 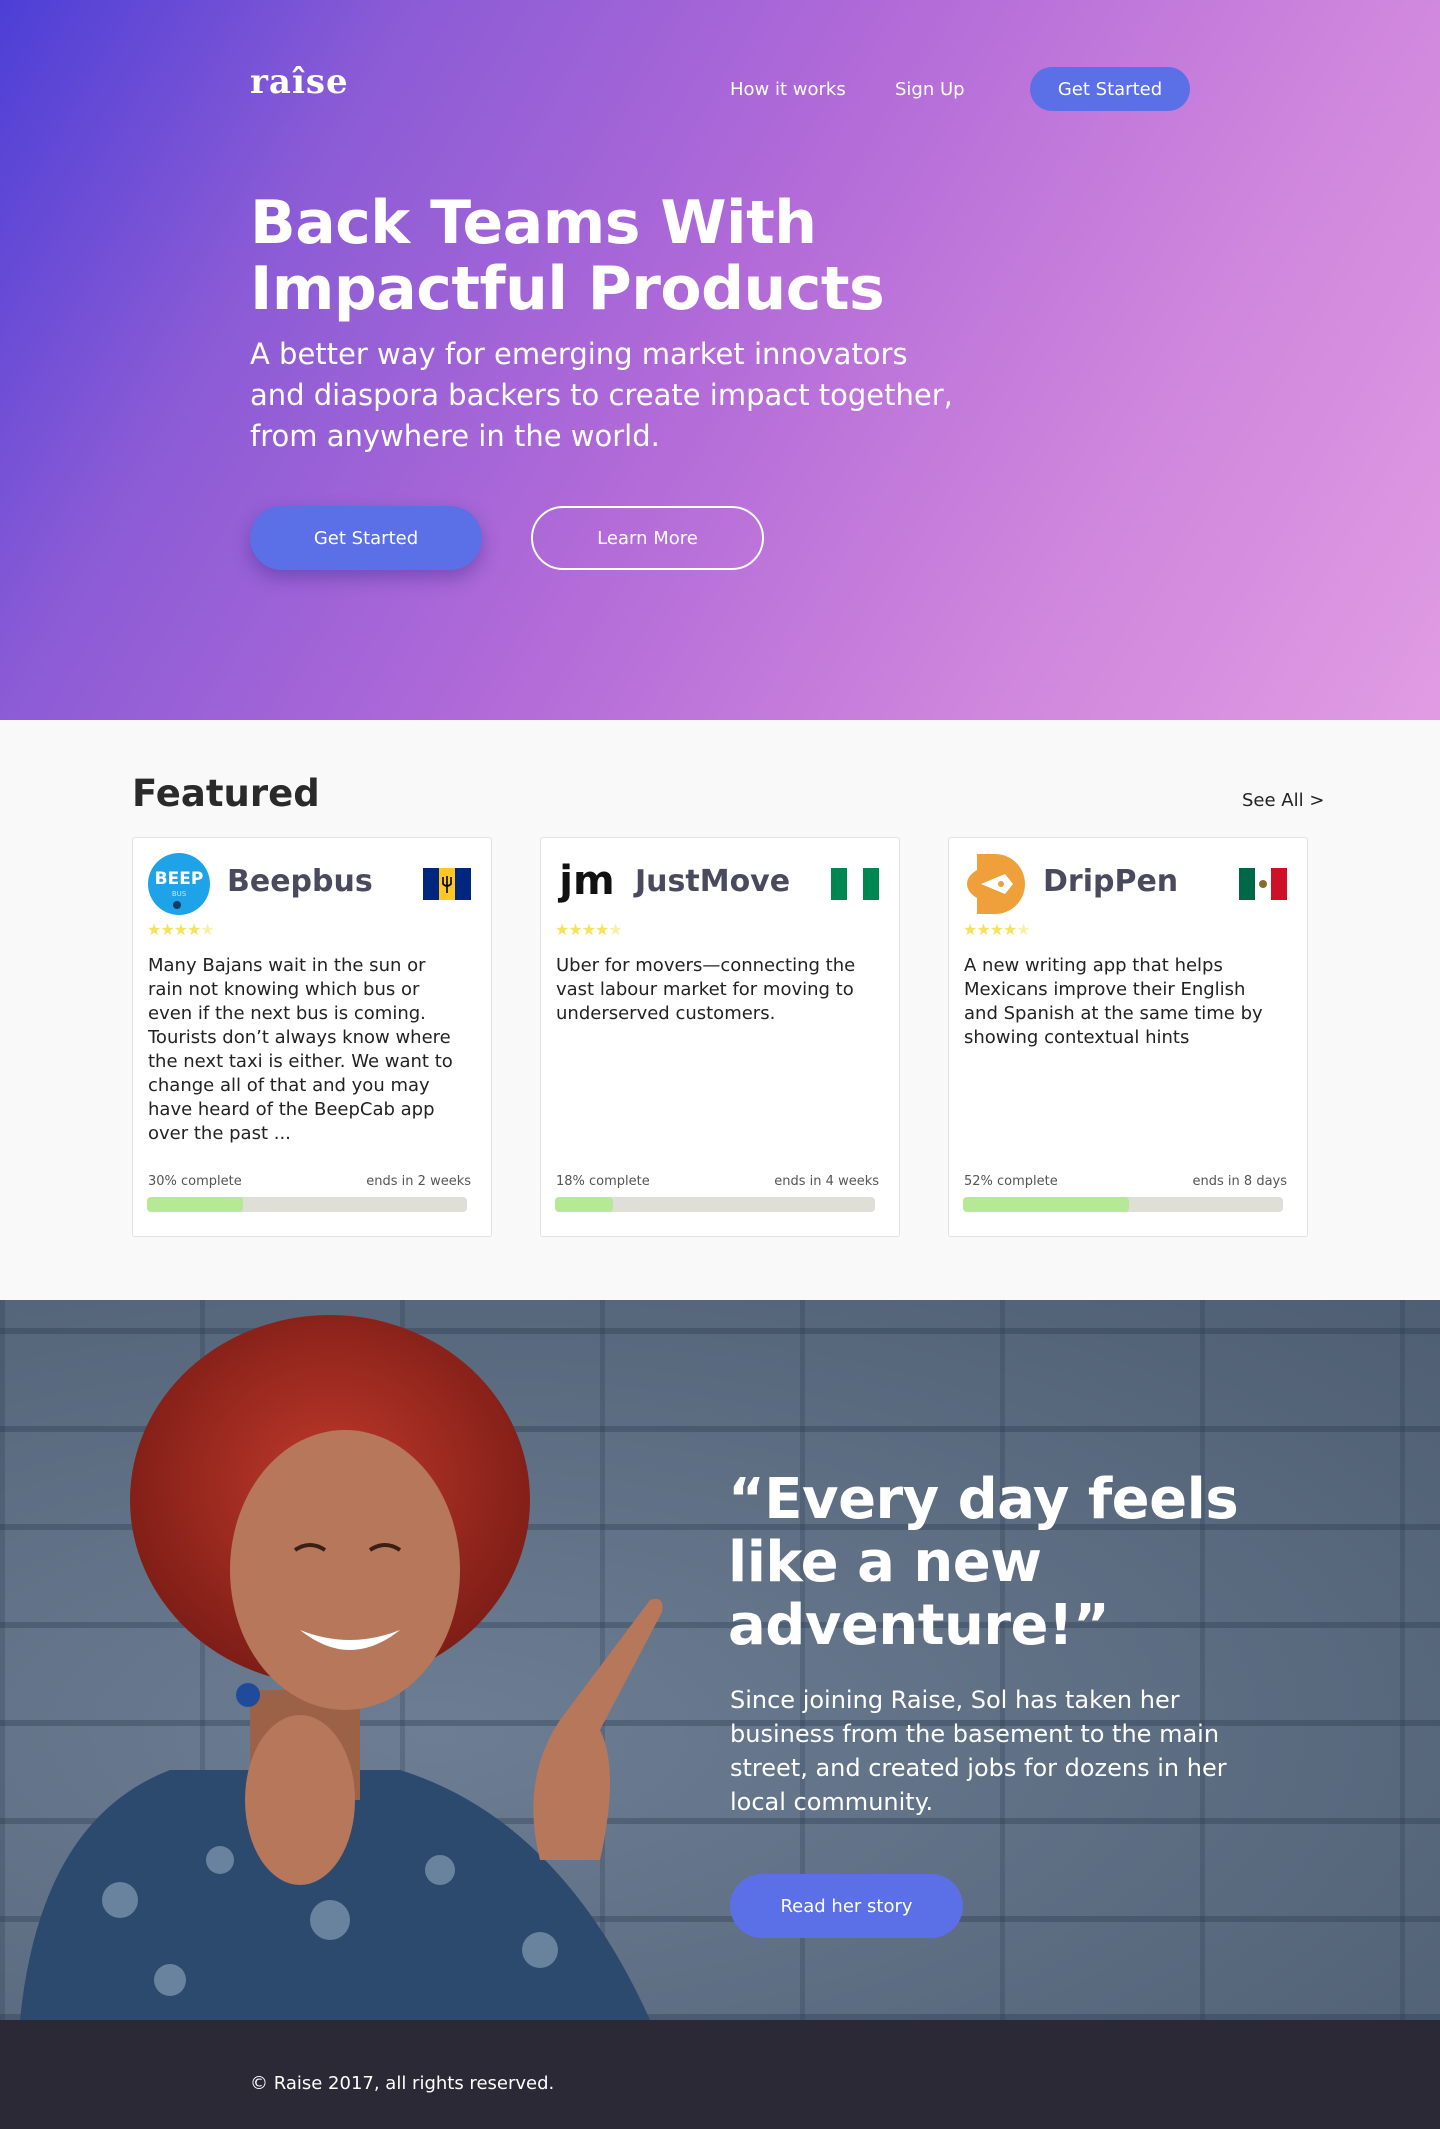 What do you see at coordinates (341, 1667) in the screenshot?
I see `woman-portrait-image` at bounding box center [341, 1667].